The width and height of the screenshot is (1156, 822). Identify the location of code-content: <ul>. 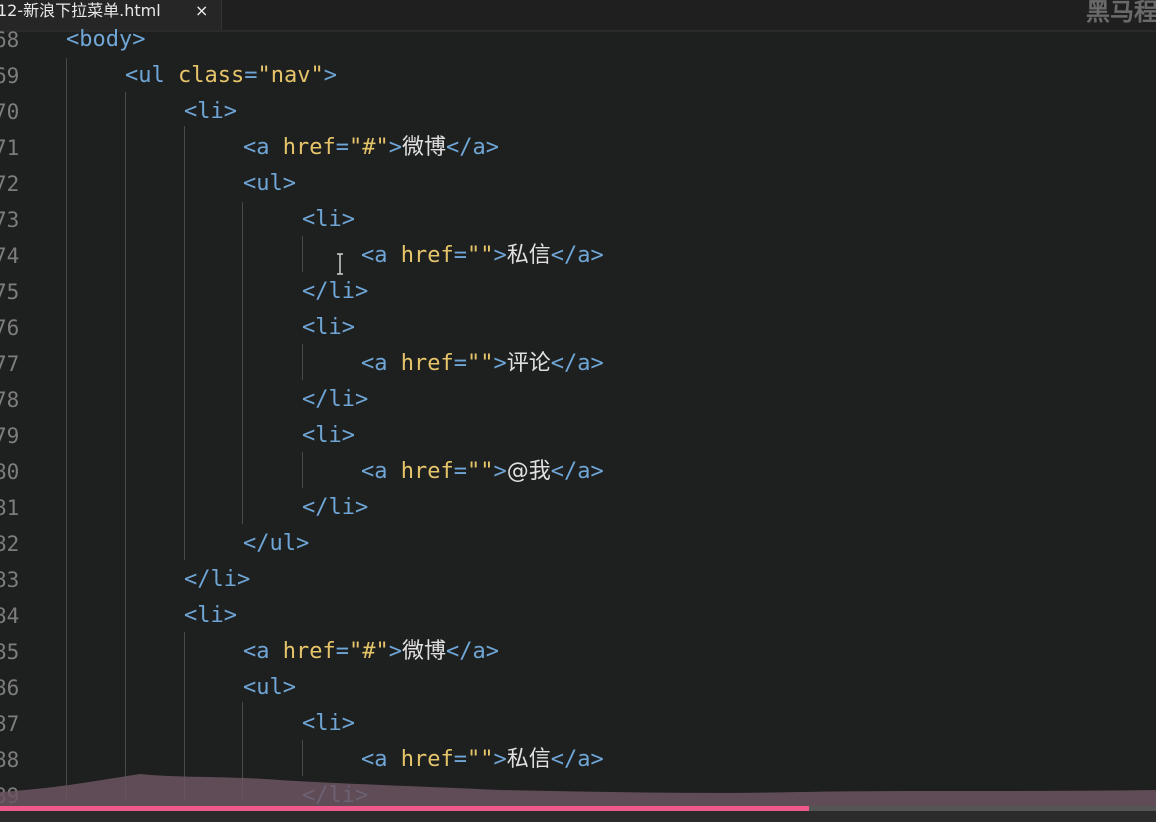
(269, 184).